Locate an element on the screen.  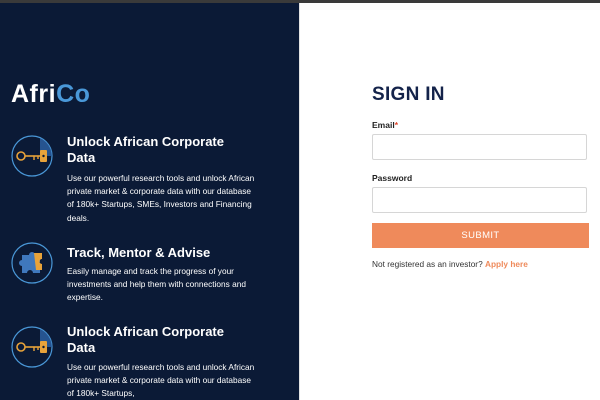
email-label: Email* is located at coordinates (385, 125).